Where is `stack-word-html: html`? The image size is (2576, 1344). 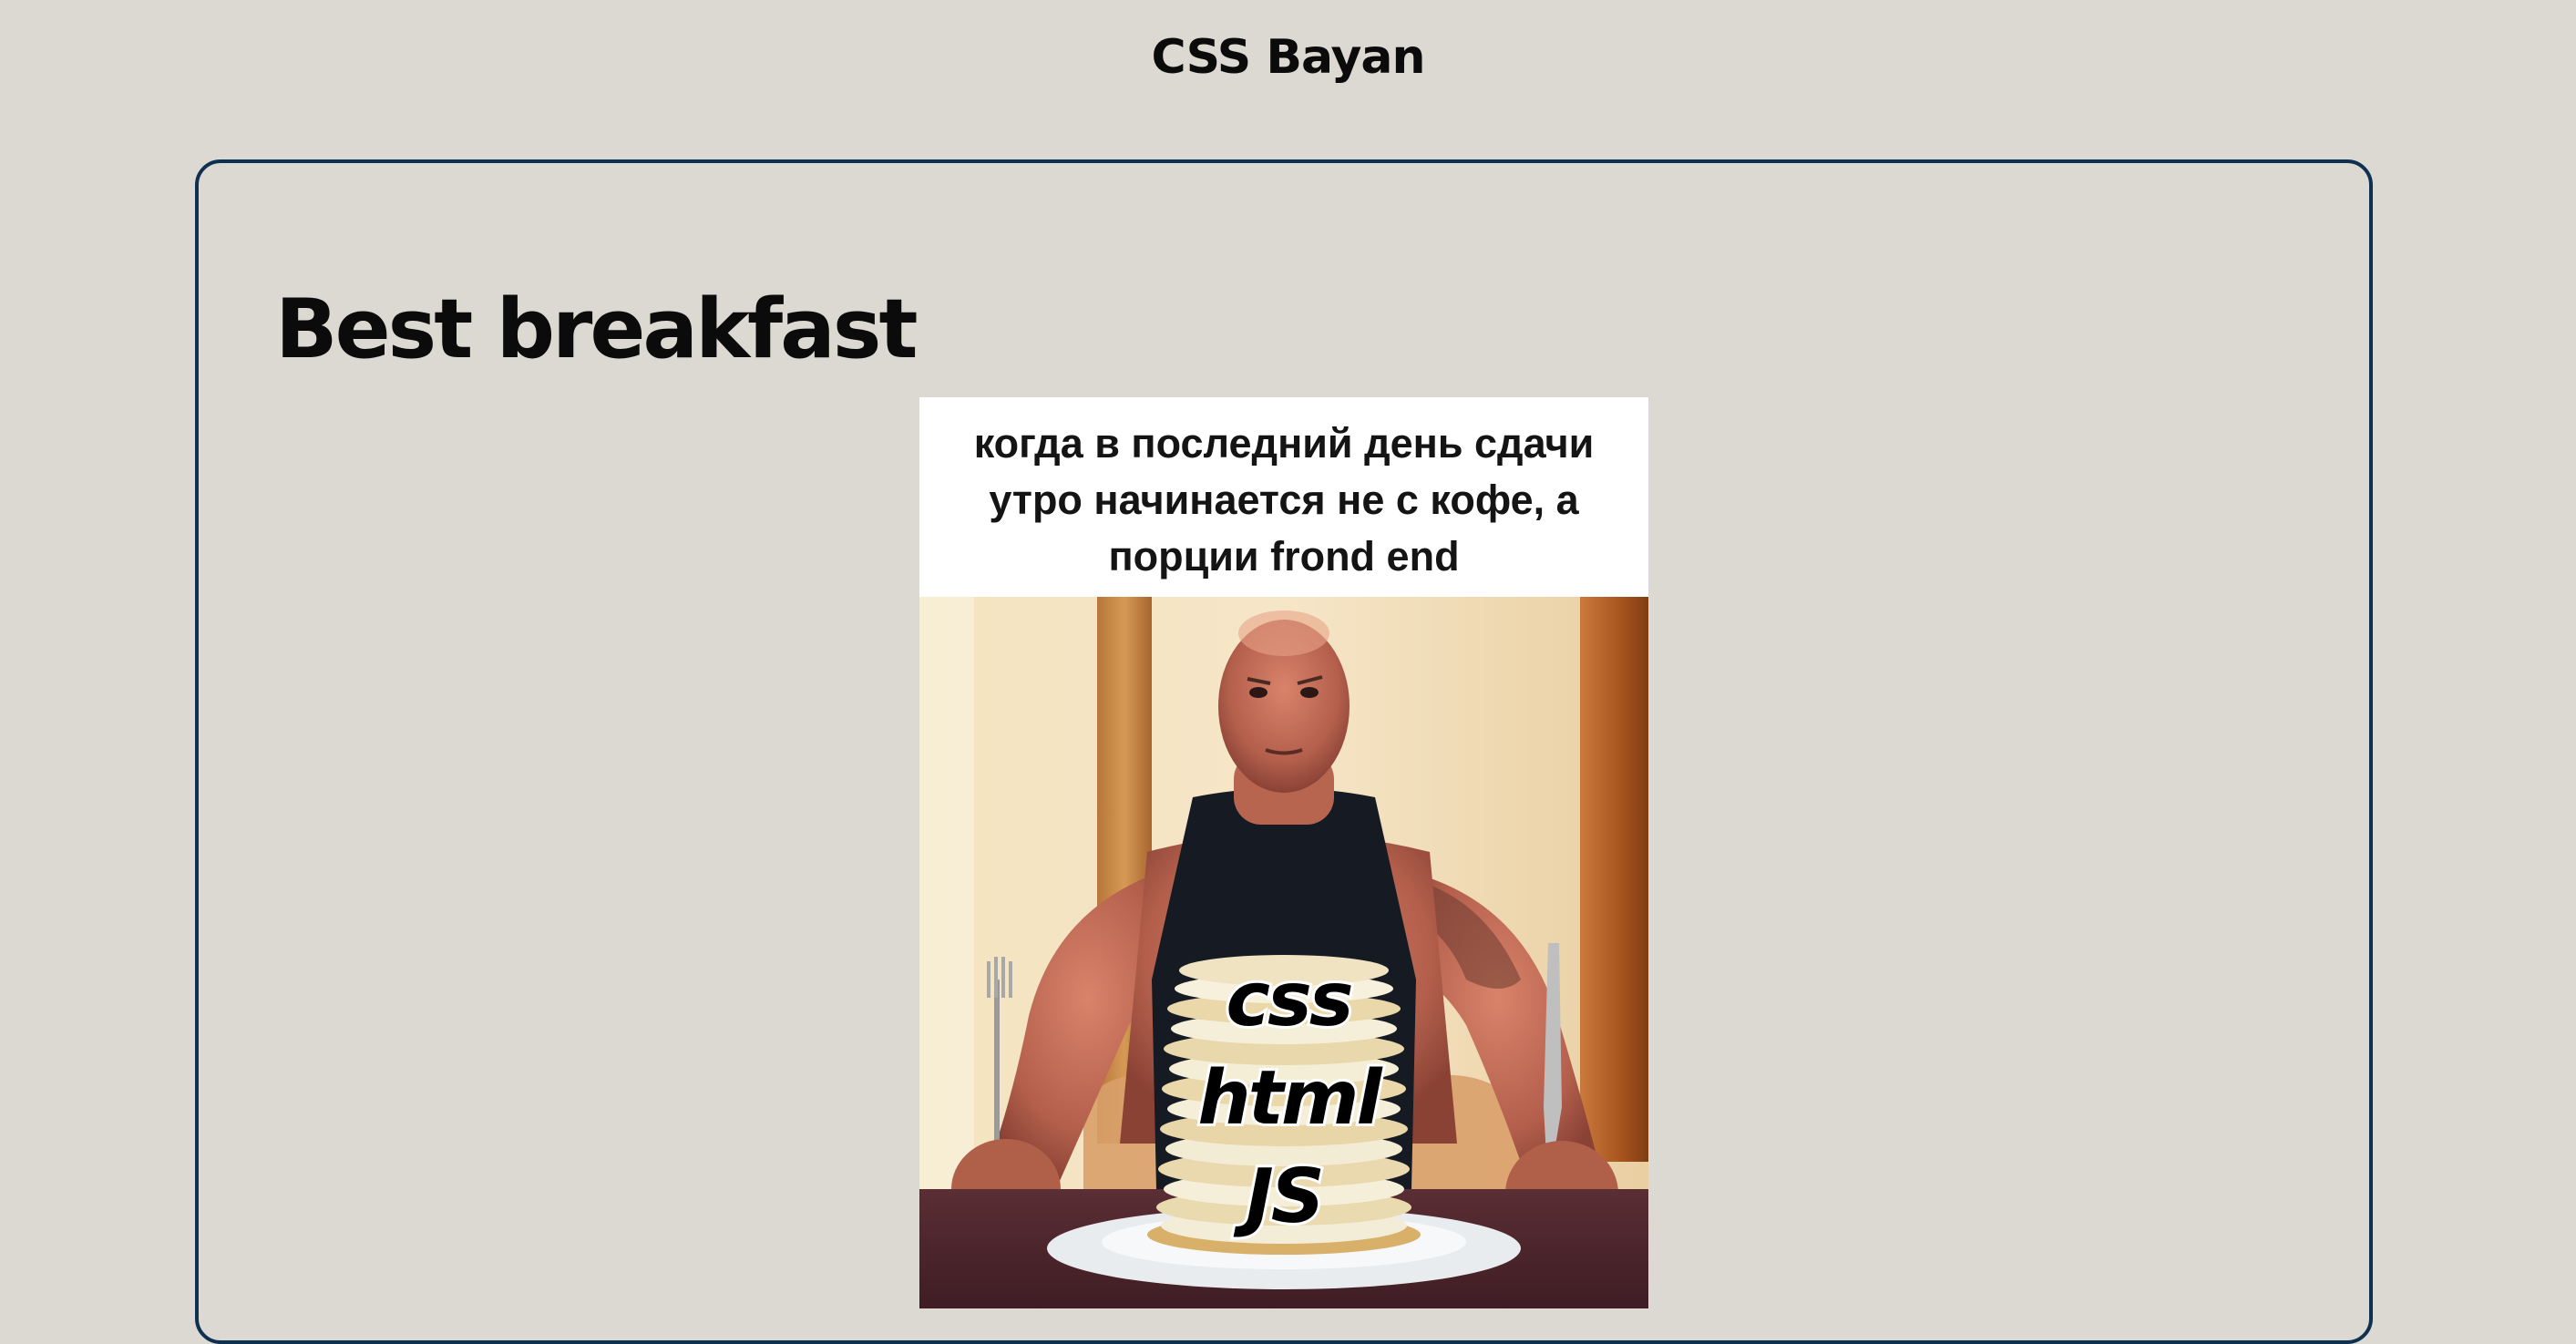 stack-word-html: html is located at coordinates (1290, 1098).